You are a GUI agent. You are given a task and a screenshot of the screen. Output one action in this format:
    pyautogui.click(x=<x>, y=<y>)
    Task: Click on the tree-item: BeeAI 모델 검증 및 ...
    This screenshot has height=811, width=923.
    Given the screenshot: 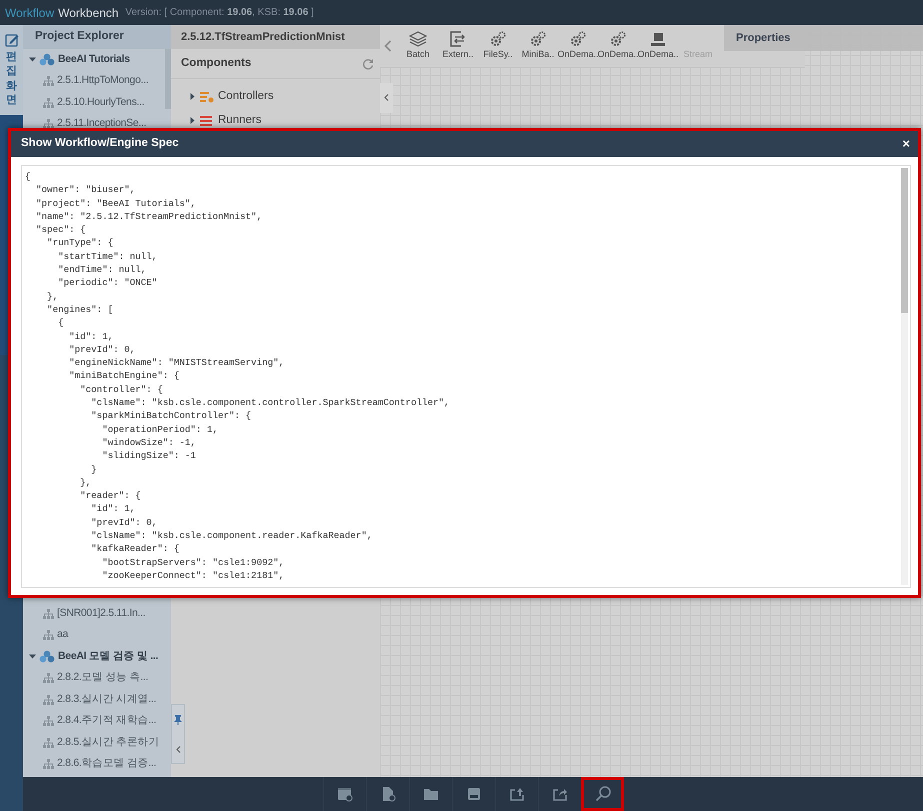 What is the action you would take?
    pyautogui.click(x=94, y=657)
    